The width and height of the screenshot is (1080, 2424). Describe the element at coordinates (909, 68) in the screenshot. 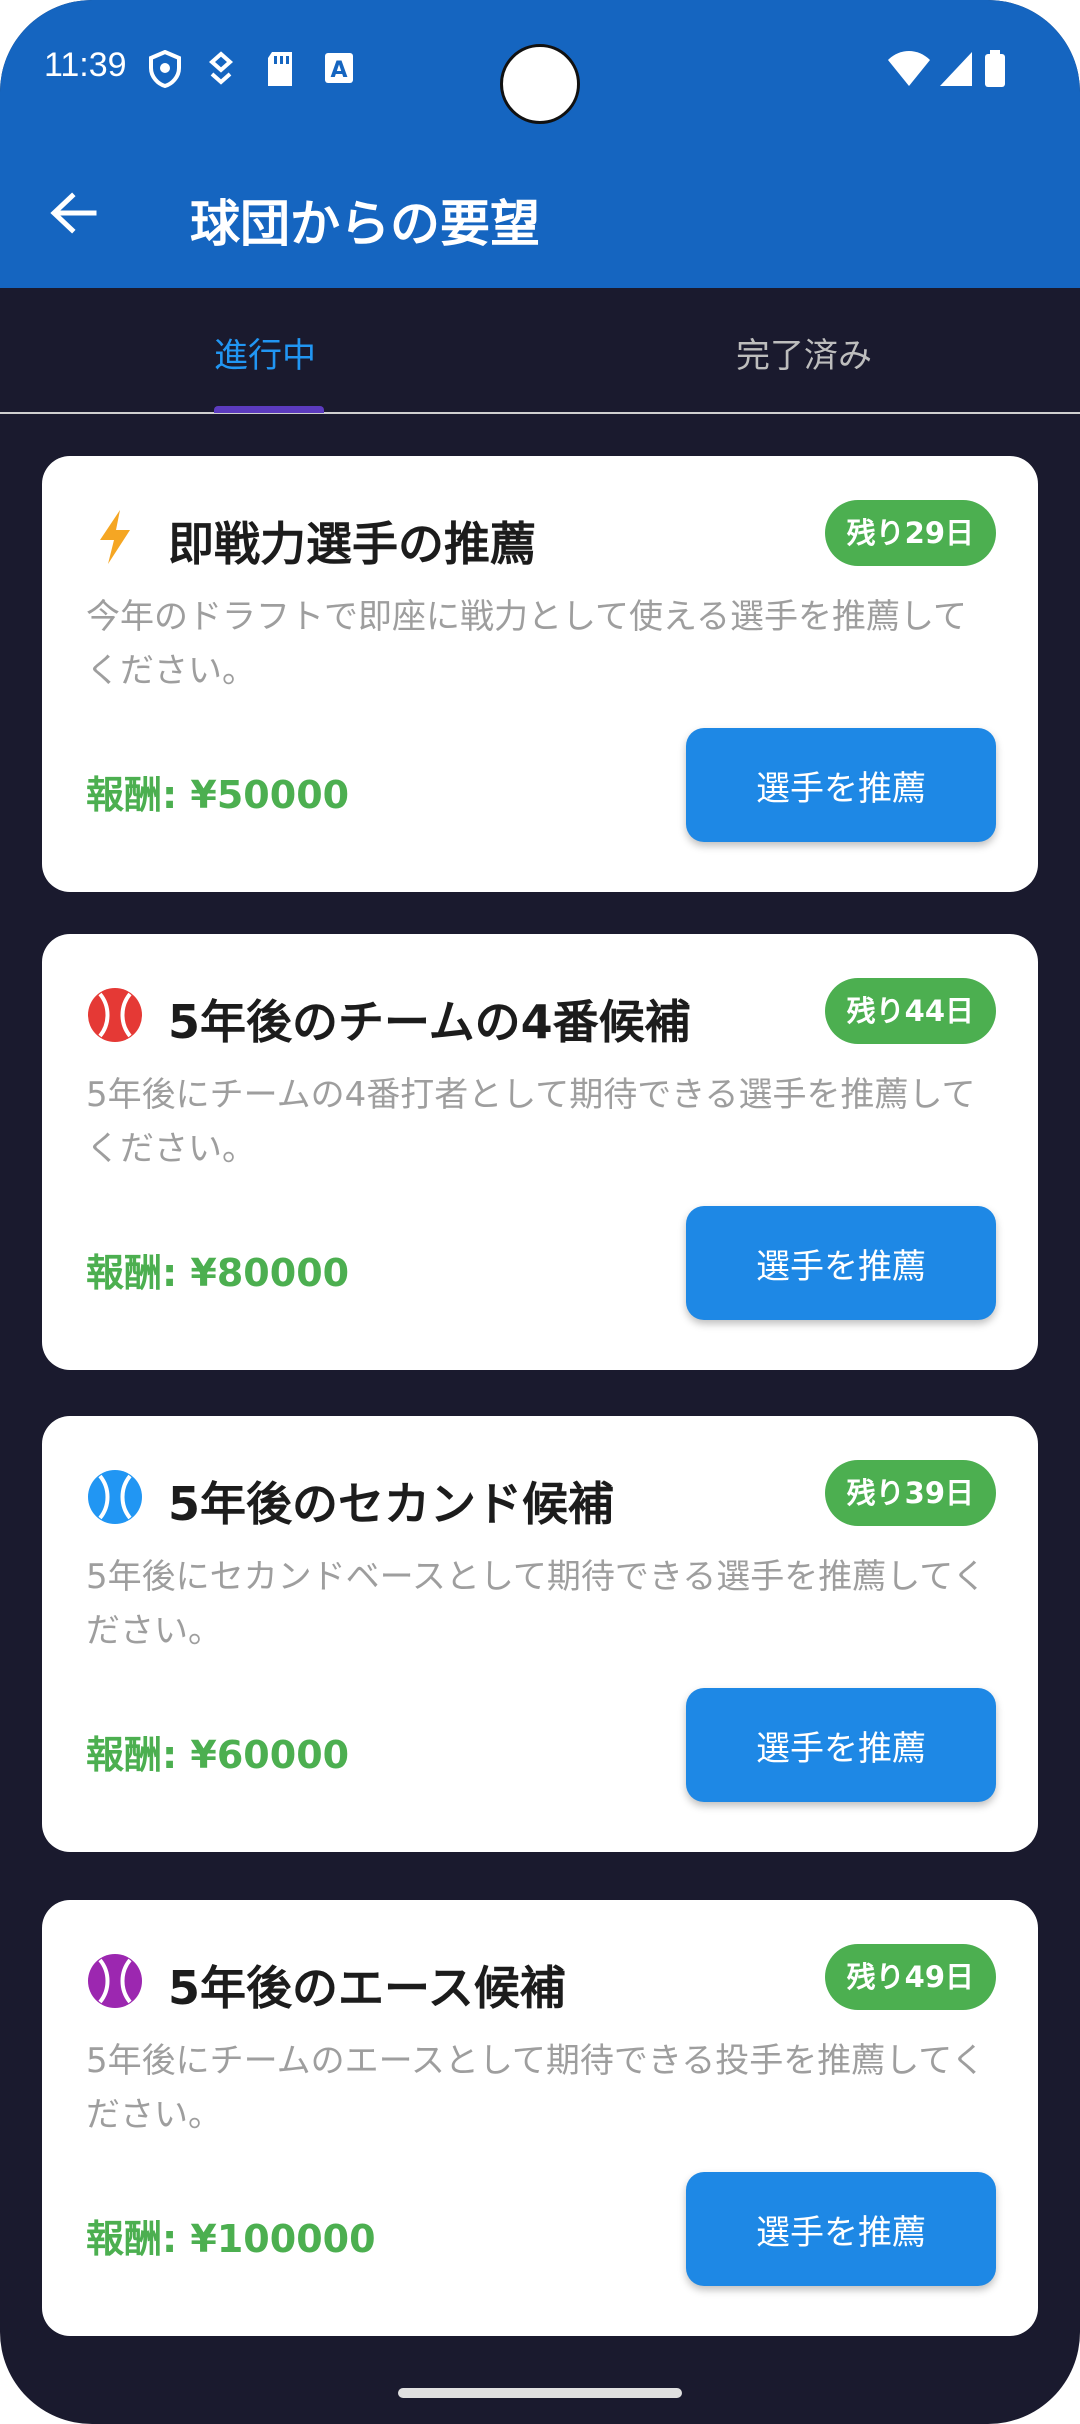

I see `wifi-icon` at that location.